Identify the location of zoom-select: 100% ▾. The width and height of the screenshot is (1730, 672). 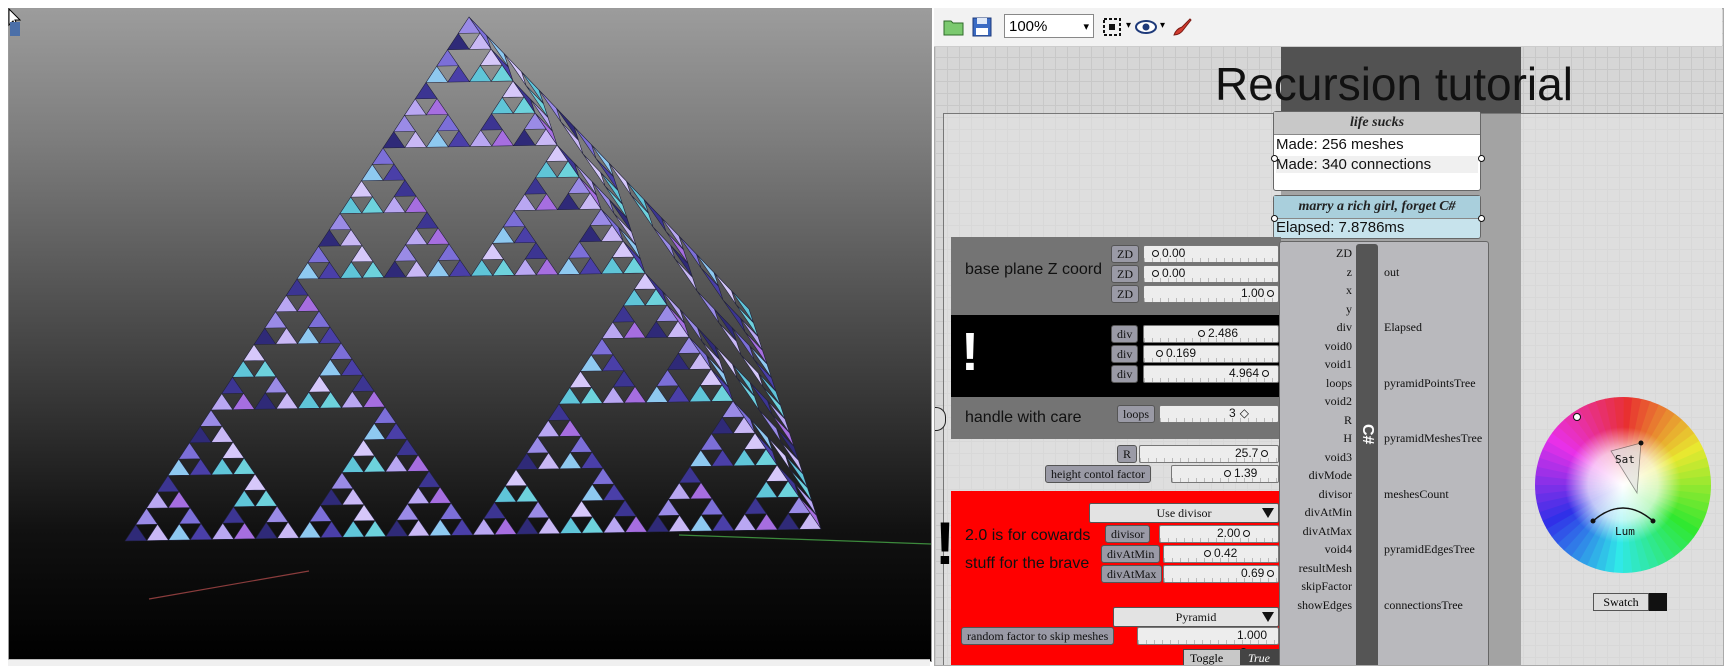
(1049, 26).